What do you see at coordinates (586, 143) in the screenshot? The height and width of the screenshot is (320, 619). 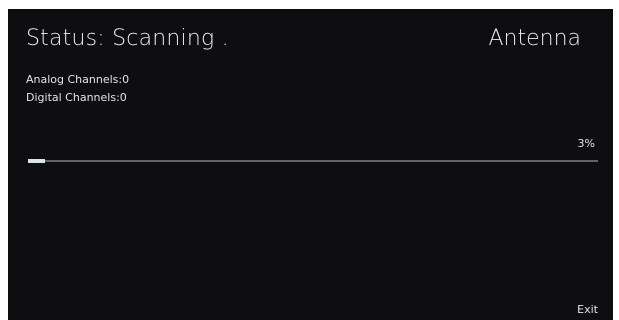 I see `scan-progress-percent: 3%` at bounding box center [586, 143].